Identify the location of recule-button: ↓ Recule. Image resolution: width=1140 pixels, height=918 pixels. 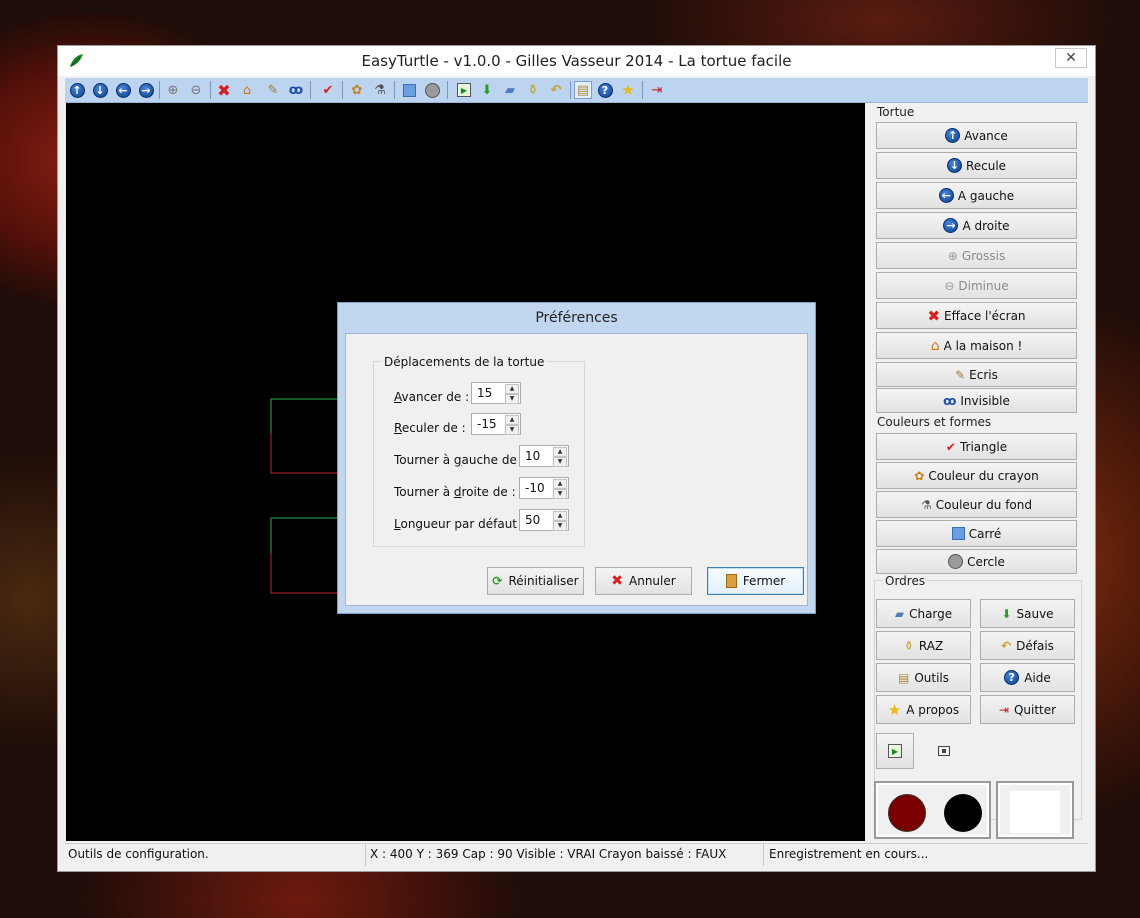
(976, 165).